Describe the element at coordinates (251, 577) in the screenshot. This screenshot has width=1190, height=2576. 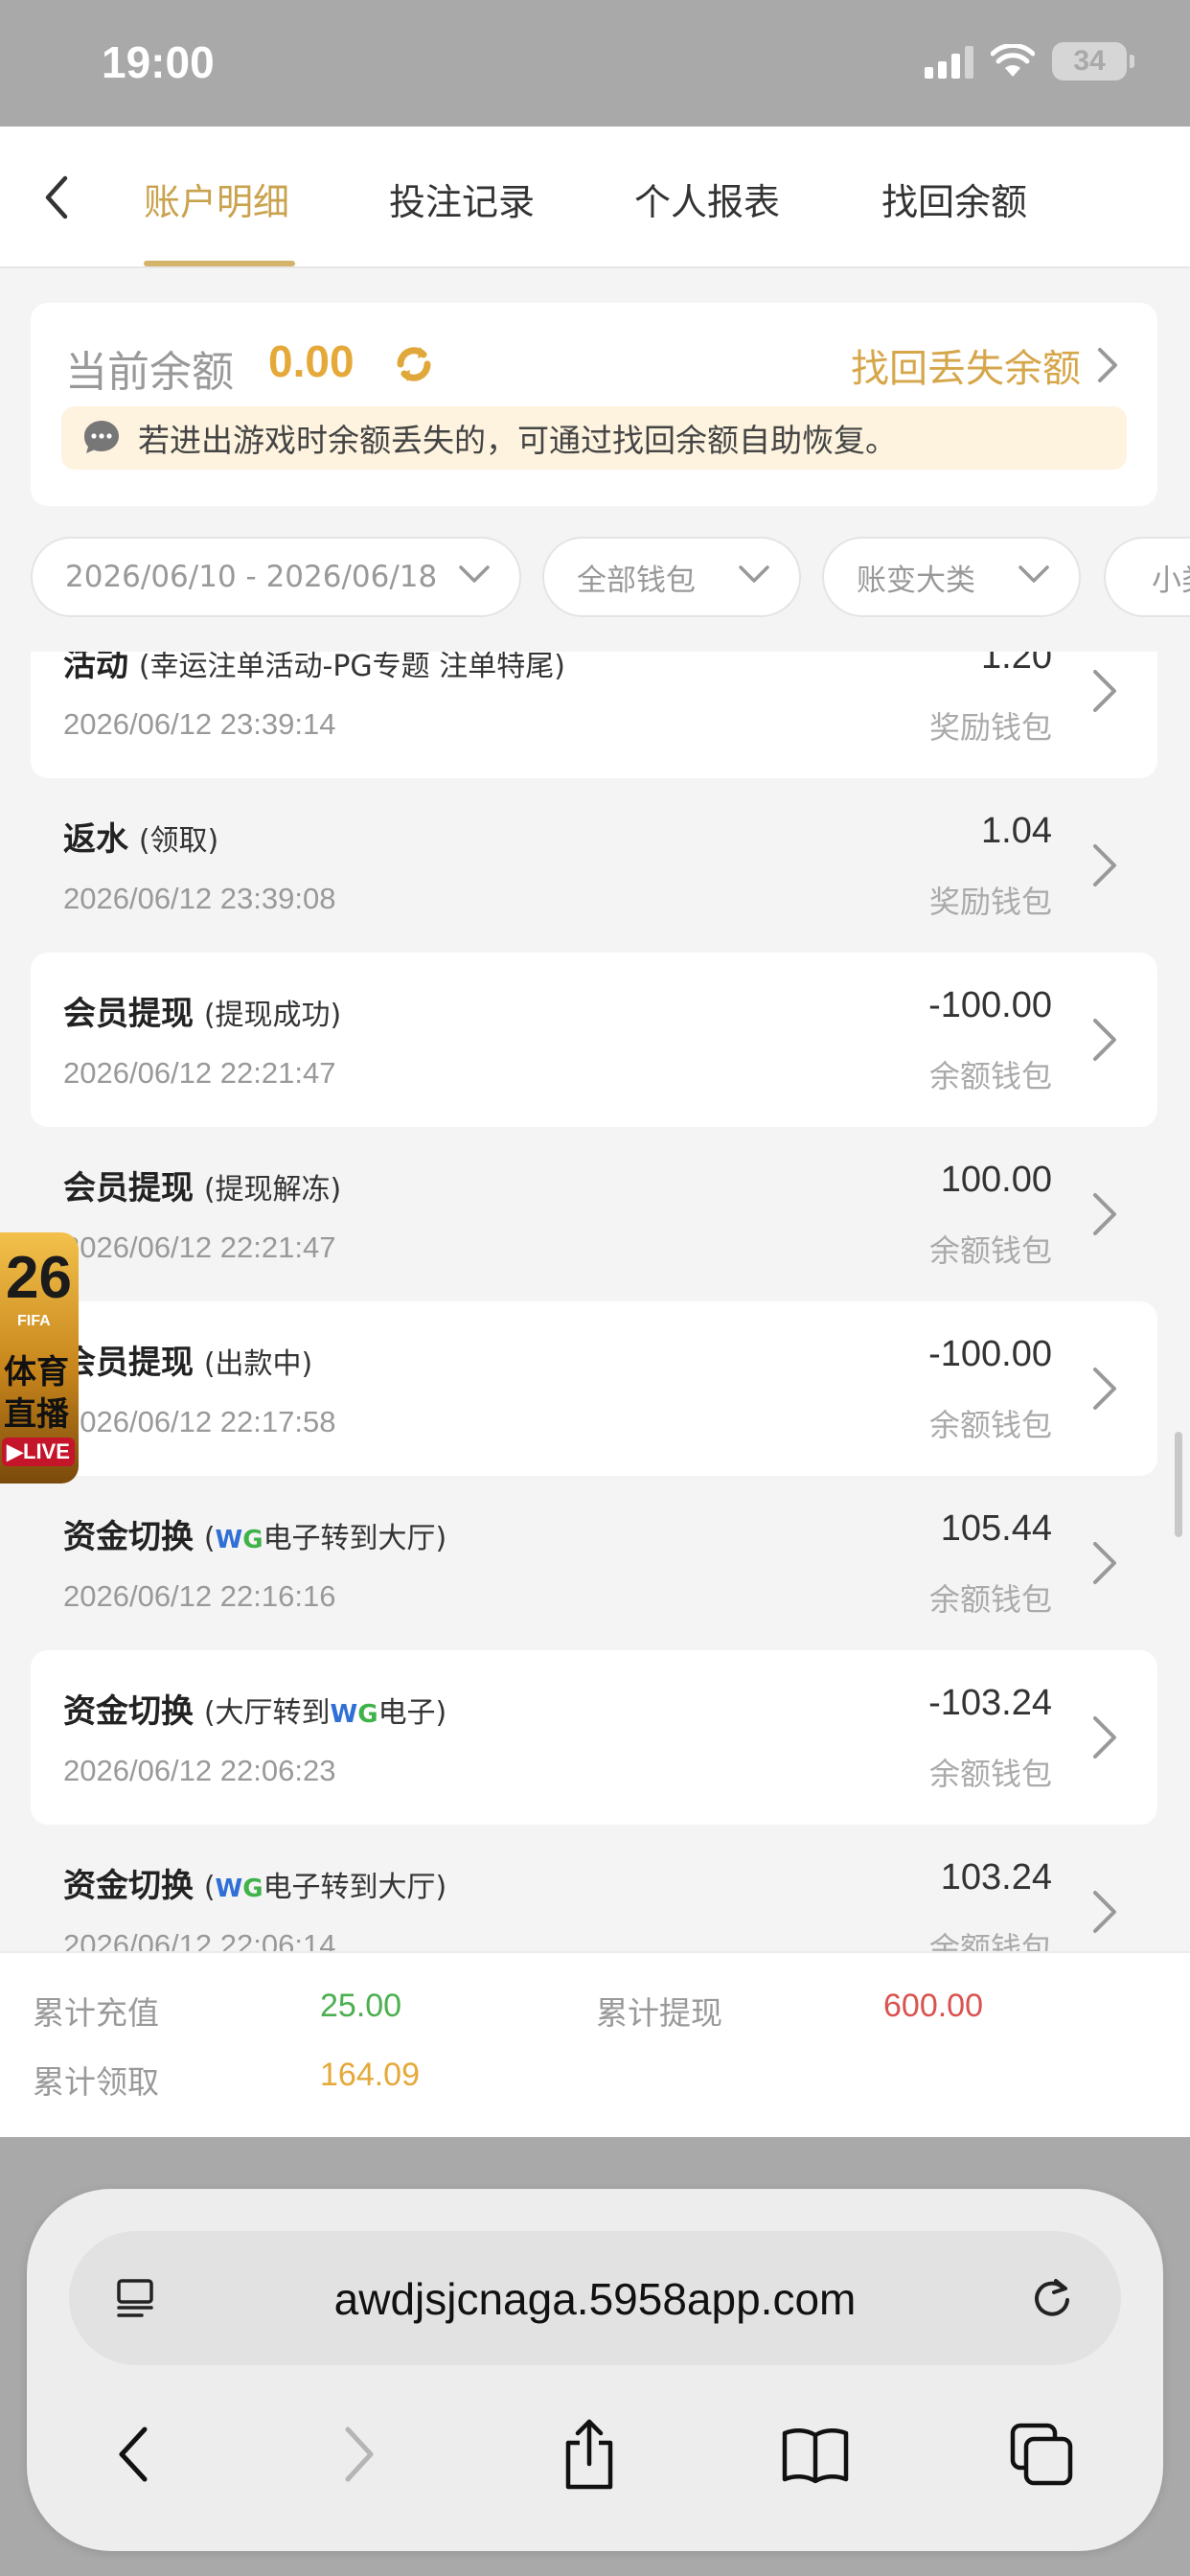
I see `date-range-value: 2026/06/10 - 2026/06/18` at that location.